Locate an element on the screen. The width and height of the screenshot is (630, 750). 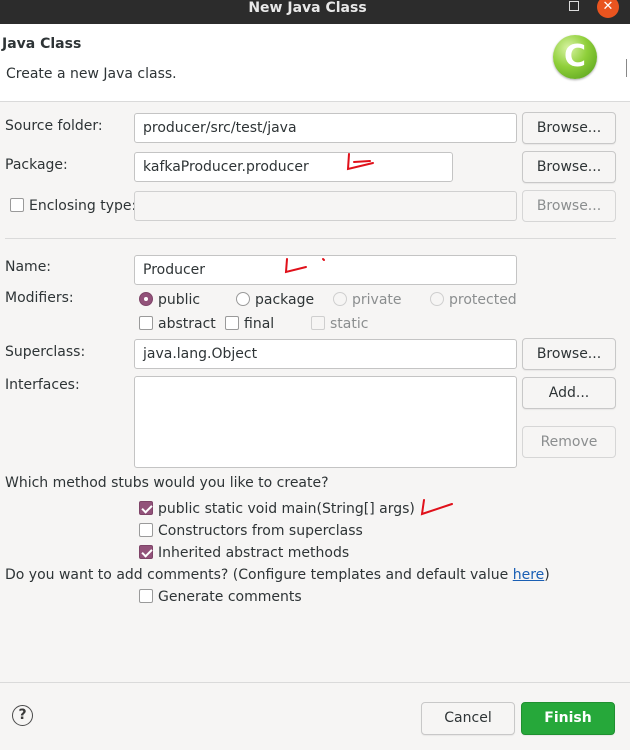
comments-question-suffix: ) is located at coordinates (547, 575).